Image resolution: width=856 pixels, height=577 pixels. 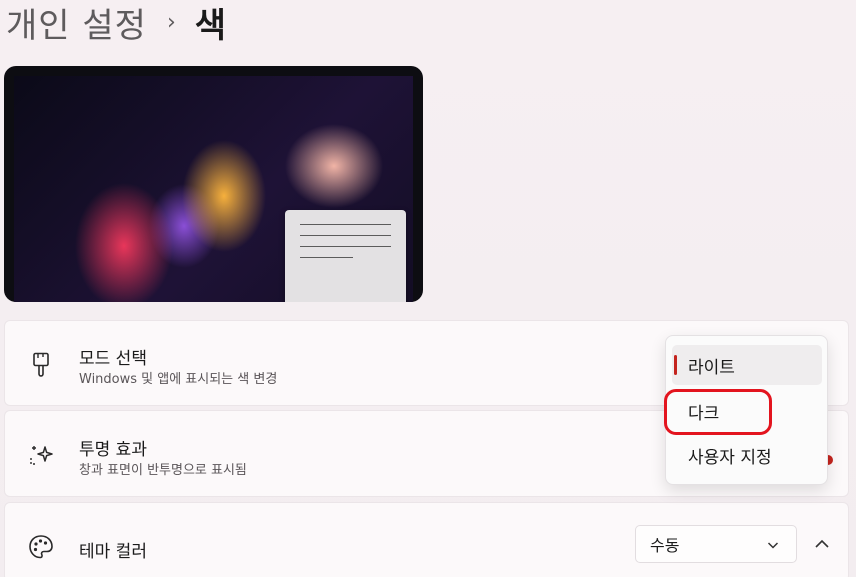 I want to click on accent-color-title: 테마 컬러, so click(x=113, y=552).